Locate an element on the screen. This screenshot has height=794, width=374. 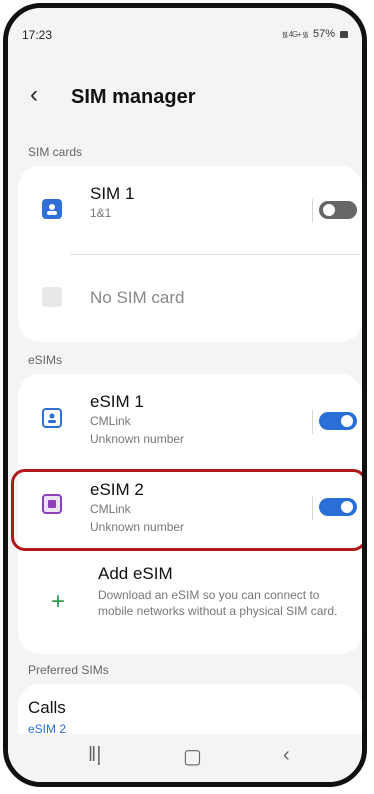
no-sim-row: No SIM card is located at coordinates (190, 298).